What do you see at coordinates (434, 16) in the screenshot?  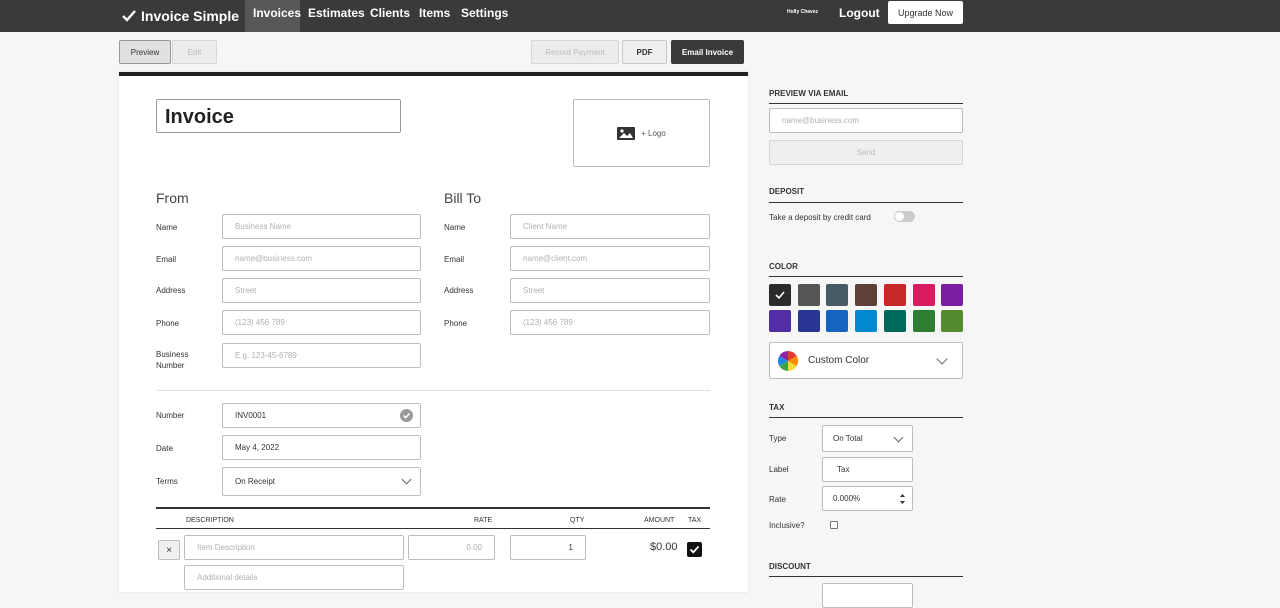 I see `nav-items: Items` at bounding box center [434, 16].